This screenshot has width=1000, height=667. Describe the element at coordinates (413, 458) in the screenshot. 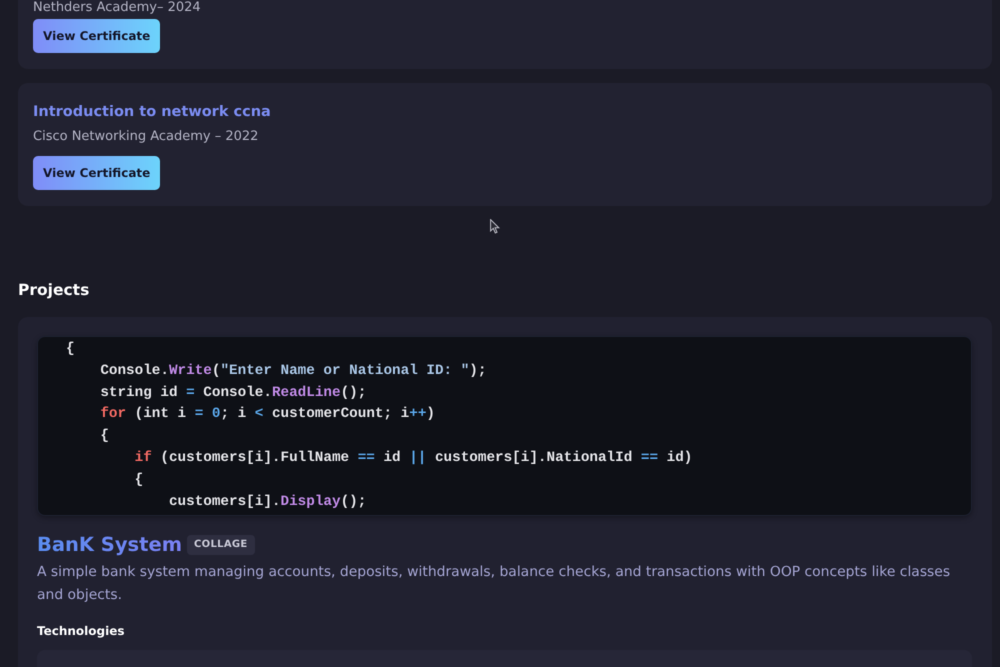

I see `code-line: if (customers[i].FullName == id || customers[i].NationalId == id)` at that location.